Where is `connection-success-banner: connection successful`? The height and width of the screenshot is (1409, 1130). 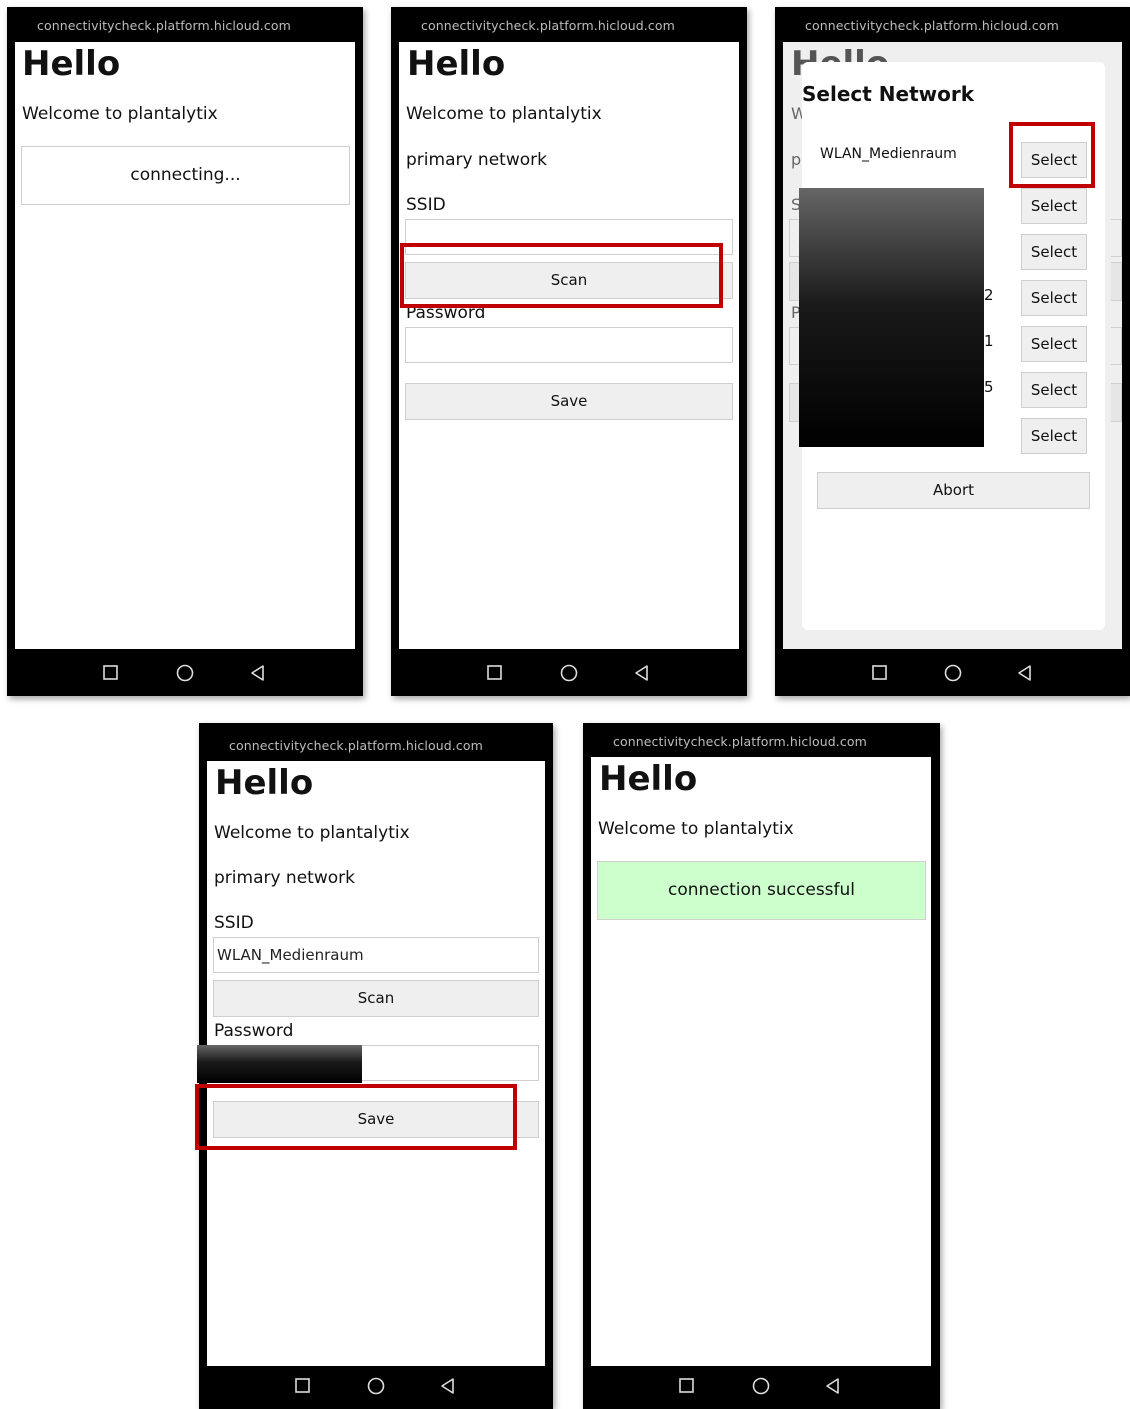
connection-success-banner: connection successful is located at coordinates (761, 890).